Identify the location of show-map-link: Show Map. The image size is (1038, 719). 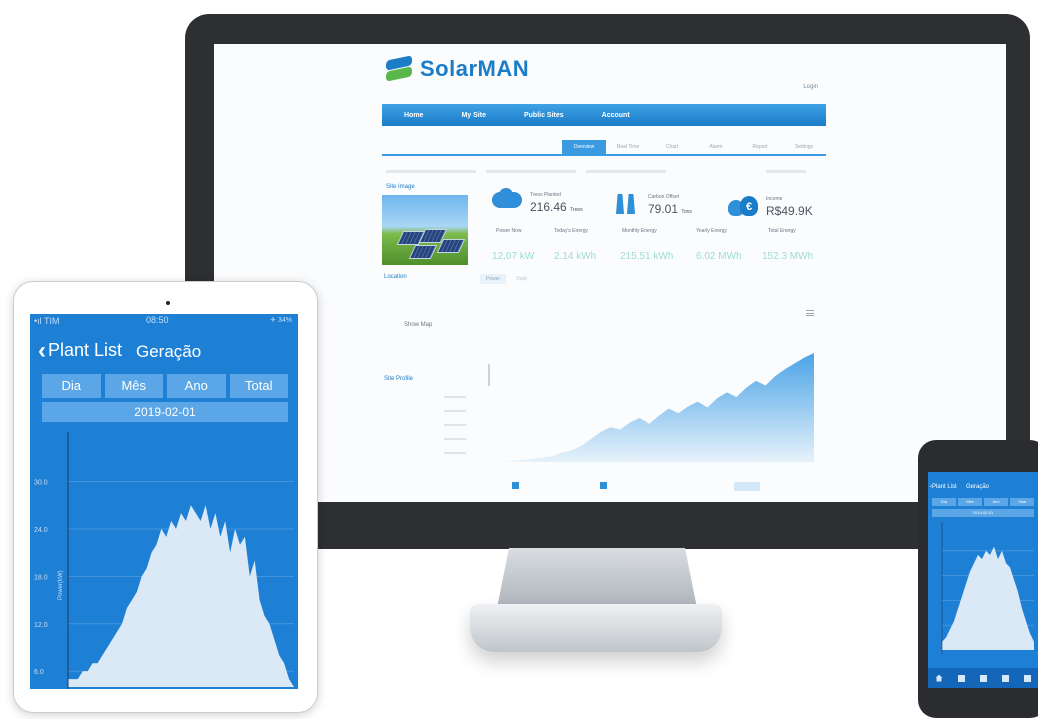
(418, 325).